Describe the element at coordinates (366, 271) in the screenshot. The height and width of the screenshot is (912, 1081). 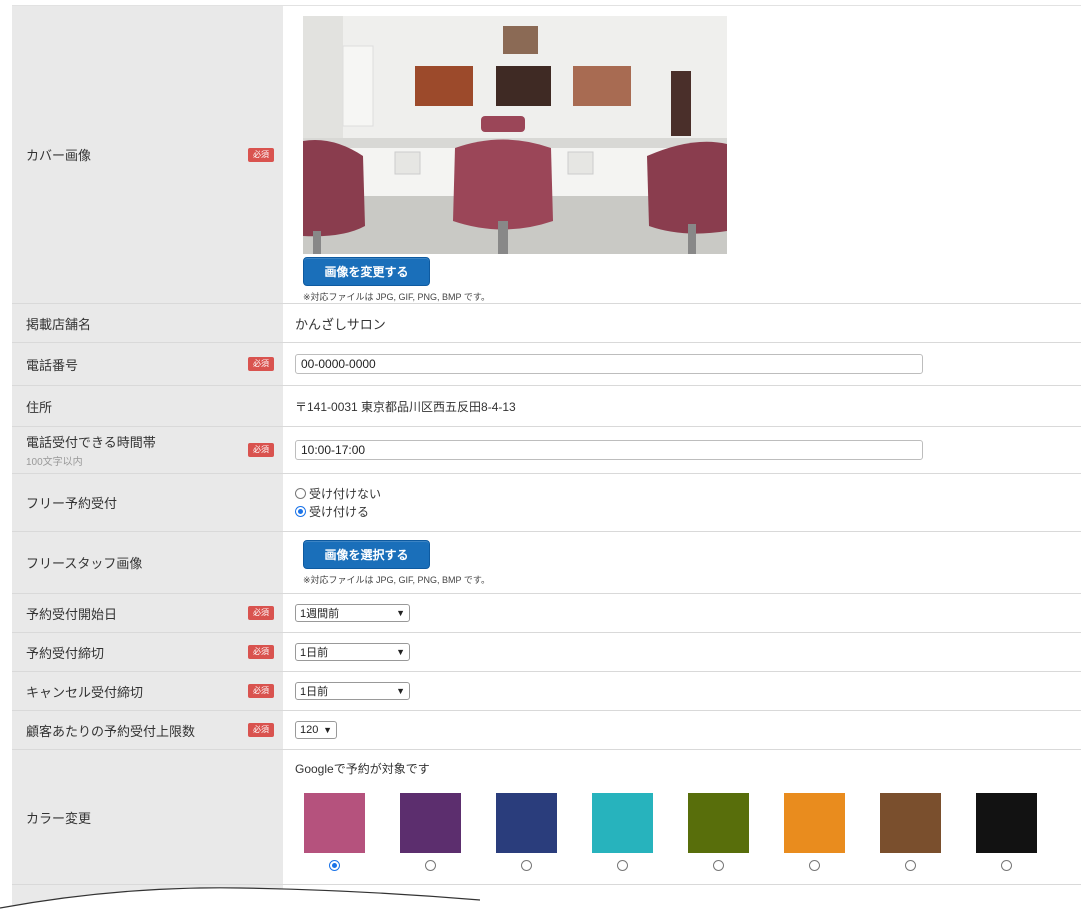
I see `change-image-button: 画像を変更する` at that location.